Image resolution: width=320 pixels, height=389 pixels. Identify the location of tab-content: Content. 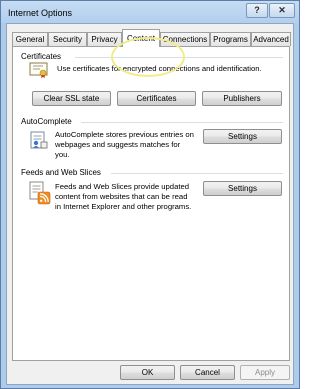
(141, 38).